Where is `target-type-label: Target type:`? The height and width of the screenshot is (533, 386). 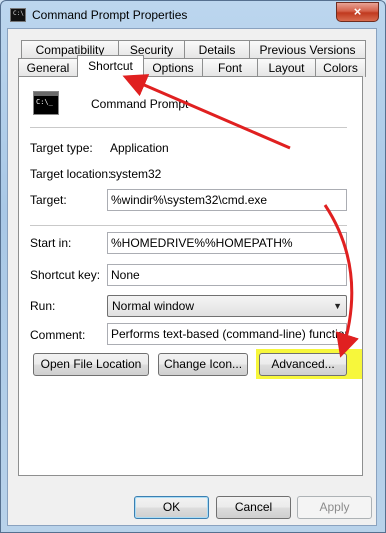
target-type-label: Target type: is located at coordinates (61, 148).